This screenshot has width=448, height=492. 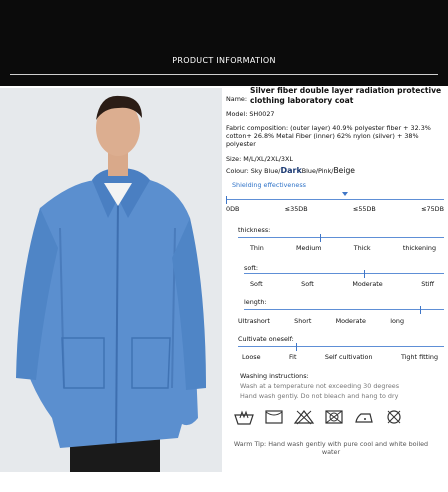 What do you see at coordinates (224, 60) in the screenshot?
I see `section-title: PRODUCT INFORMATION` at bounding box center [224, 60].